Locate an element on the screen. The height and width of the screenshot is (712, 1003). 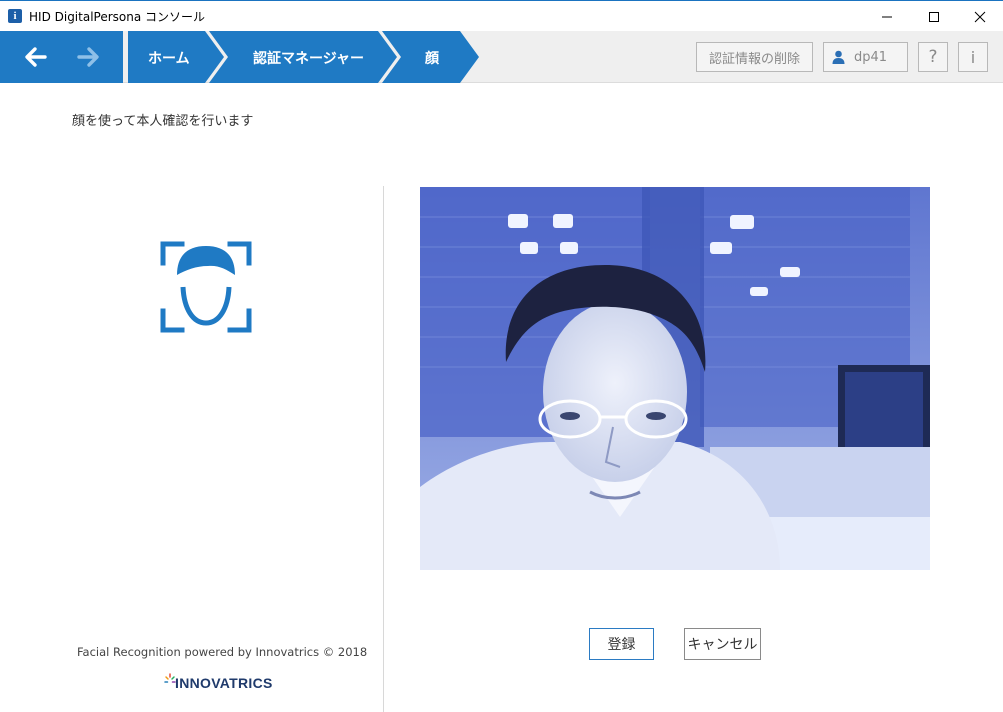
delete-credentials-button: 認証情報の削除 is located at coordinates (754, 57).